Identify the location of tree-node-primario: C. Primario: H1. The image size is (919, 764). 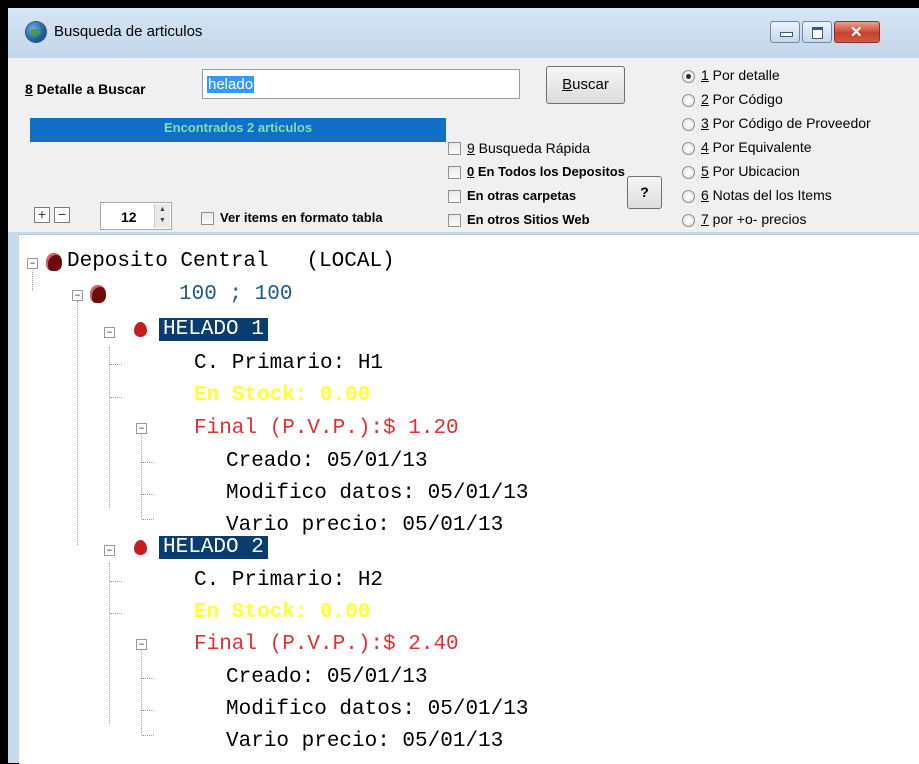
(288, 363).